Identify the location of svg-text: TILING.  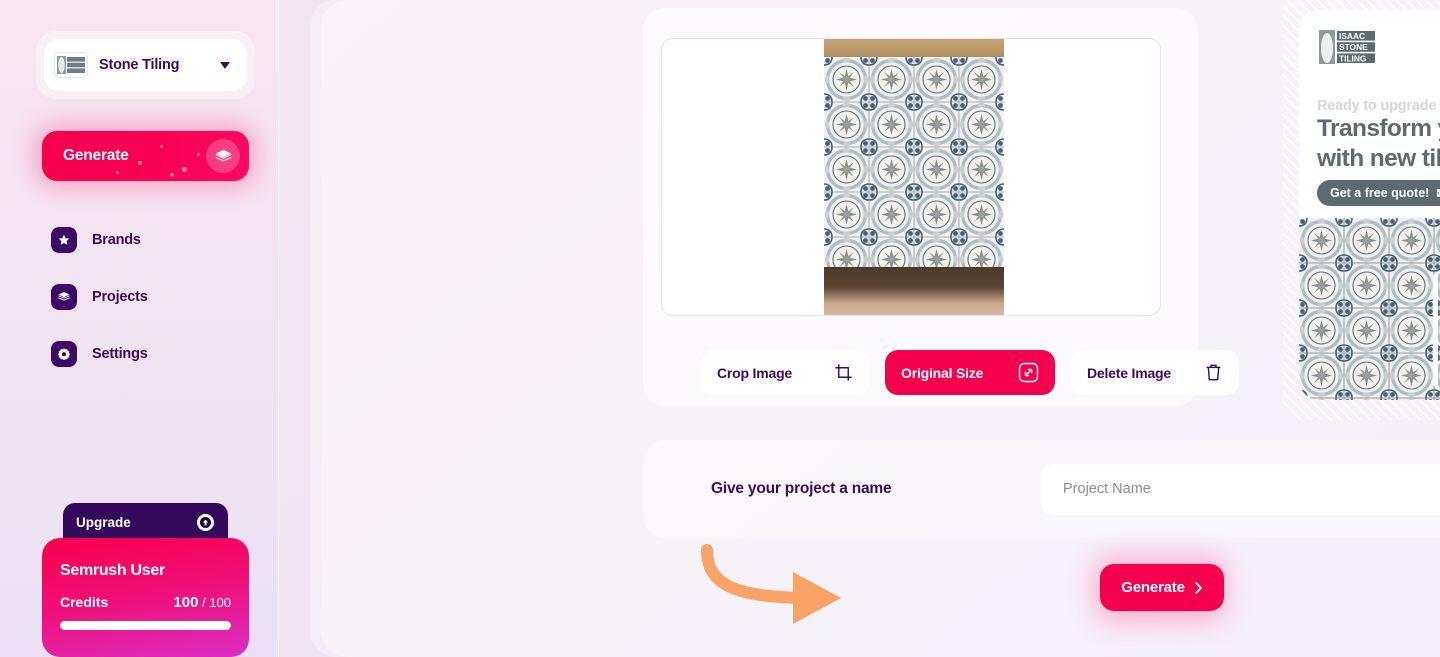
(1352, 58).